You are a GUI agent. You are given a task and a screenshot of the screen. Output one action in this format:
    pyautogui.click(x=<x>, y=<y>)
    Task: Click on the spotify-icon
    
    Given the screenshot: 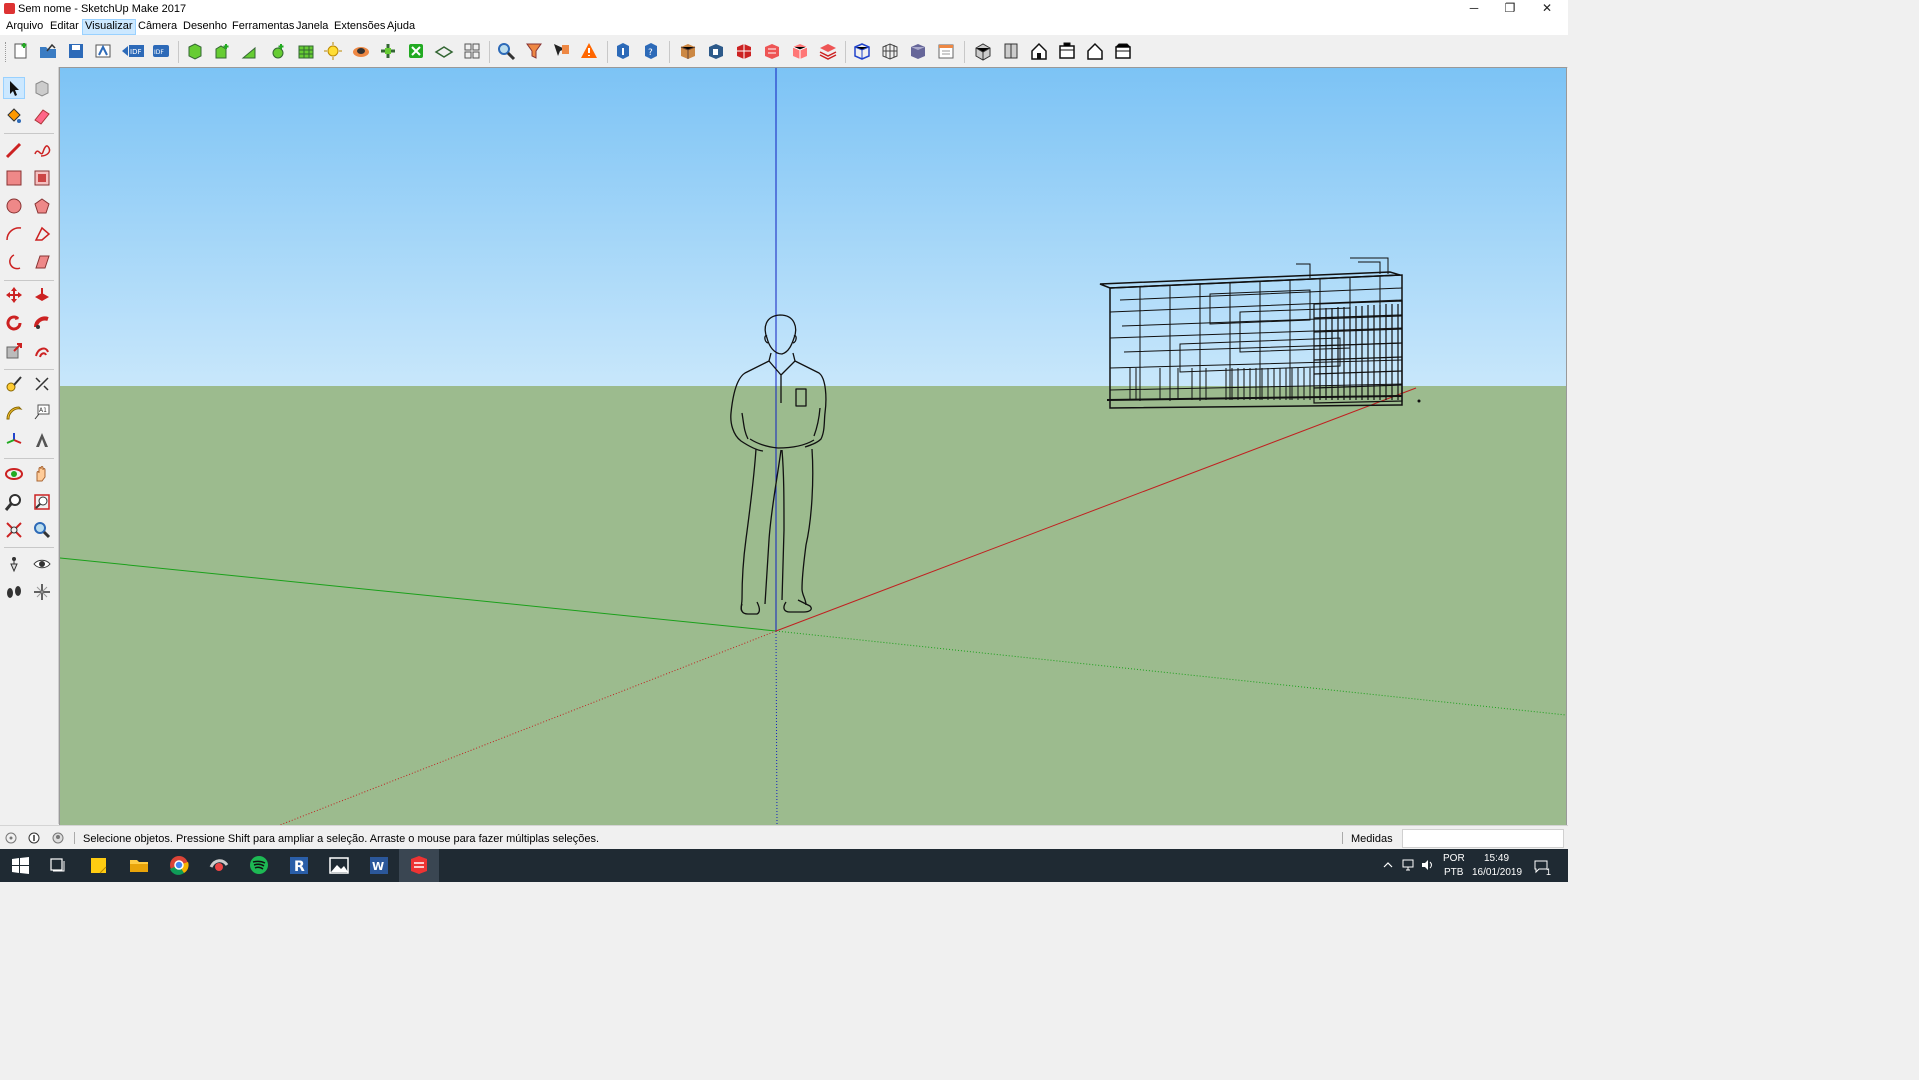 What is the action you would take?
    pyautogui.click(x=259, y=865)
    